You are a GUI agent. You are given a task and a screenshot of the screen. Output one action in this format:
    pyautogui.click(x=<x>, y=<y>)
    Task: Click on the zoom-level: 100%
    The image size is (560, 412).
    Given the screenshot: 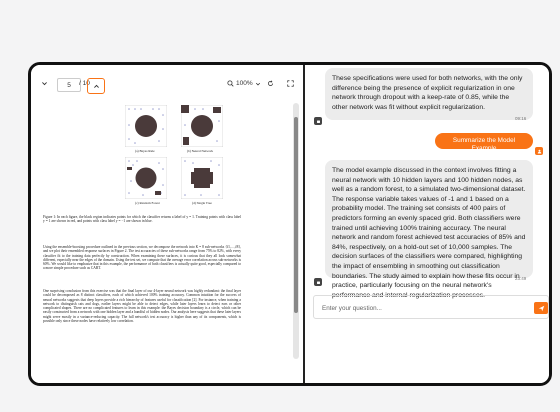 What is the action you would take?
    pyautogui.click(x=244, y=83)
    